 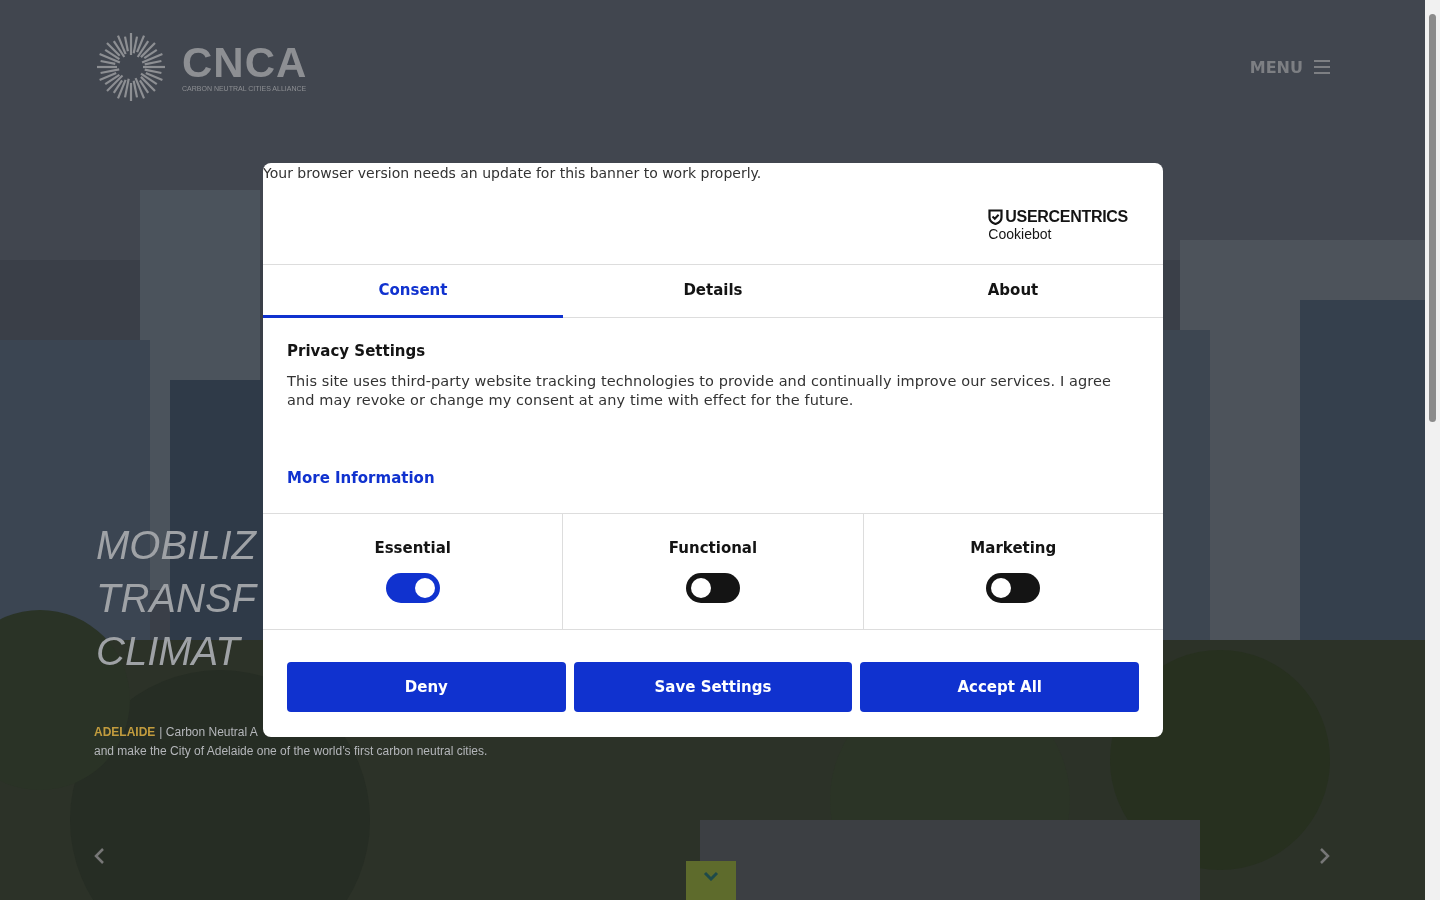 I want to click on chevron-right-icon, so click(x=1325, y=856).